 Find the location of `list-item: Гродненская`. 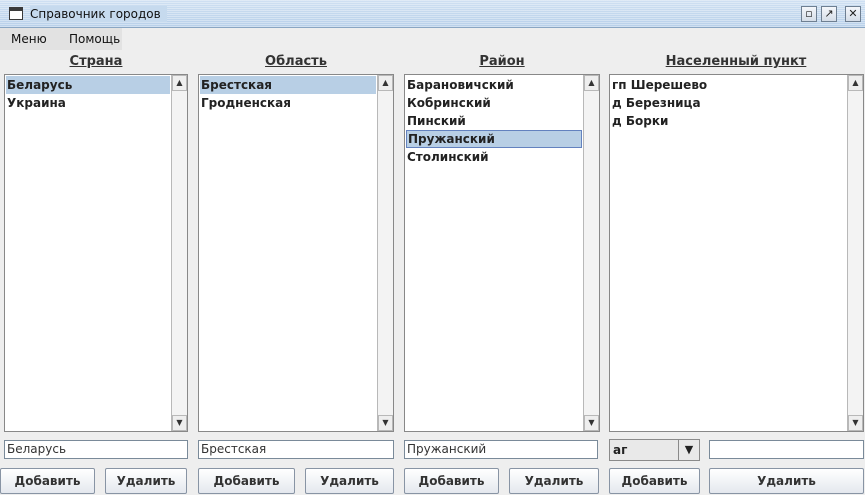

list-item: Гродненская is located at coordinates (288, 103).